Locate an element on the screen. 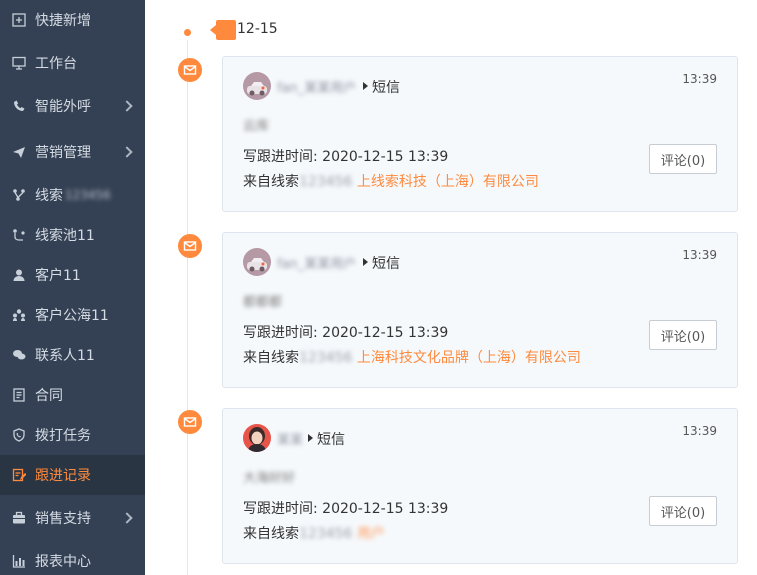  record-content: 大海好好 is located at coordinates (269, 478).